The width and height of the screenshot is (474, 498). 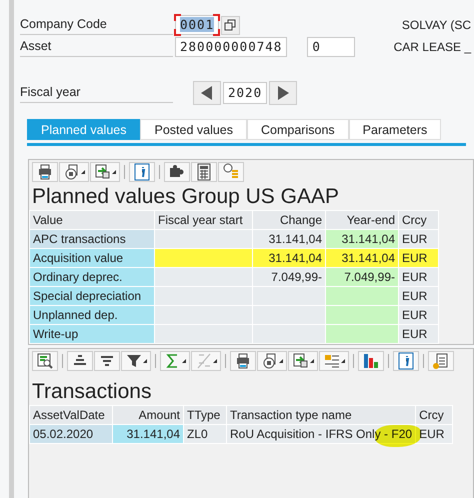 What do you see at coordinates (96, 25) in the screenshot?
I see `field-label: Company Code` at bounding box center [96, 25].